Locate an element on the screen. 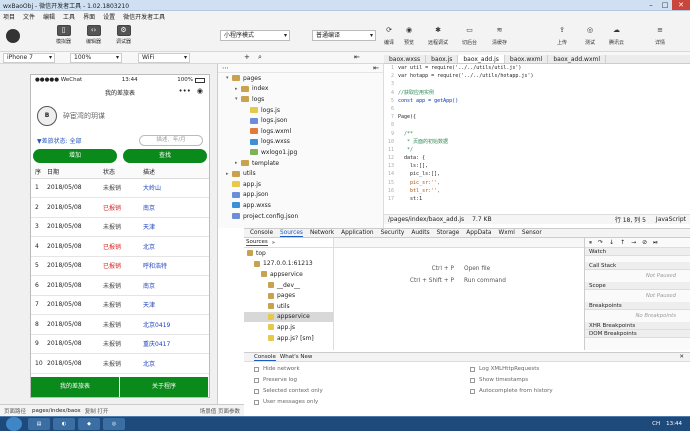  devtools-tab-storage: Storage is located at coordinates (448, 233).